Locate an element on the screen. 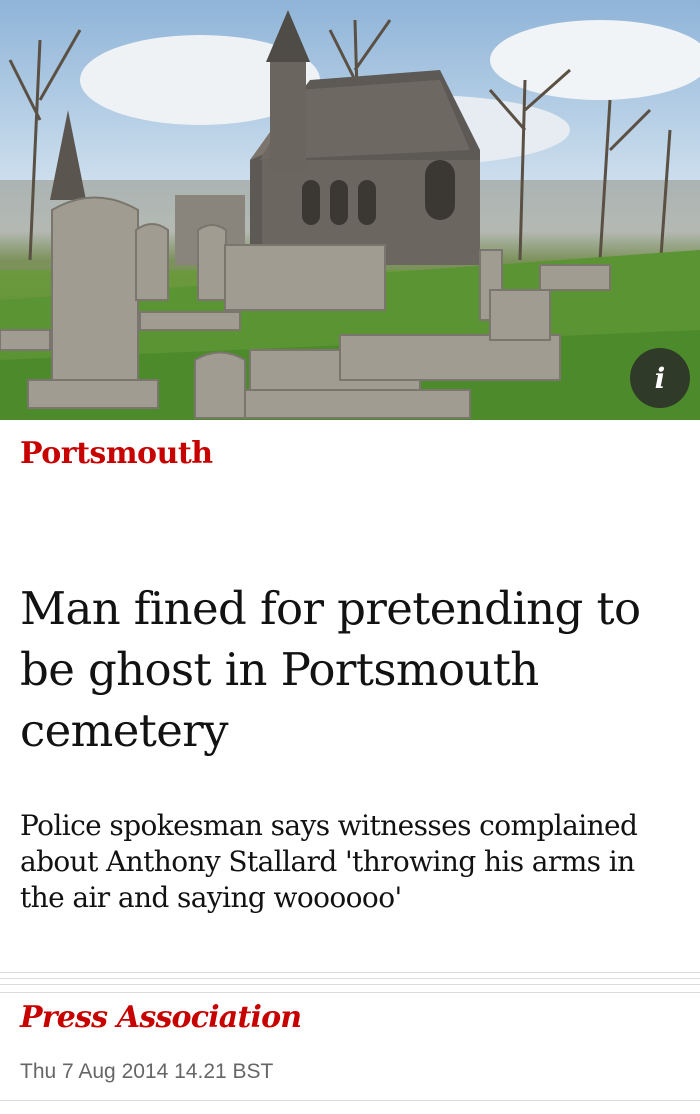 Image resolution: width=700 pixels, height=1114 pixels. section-label: Portsmouth is located at coordinates (116, 453).